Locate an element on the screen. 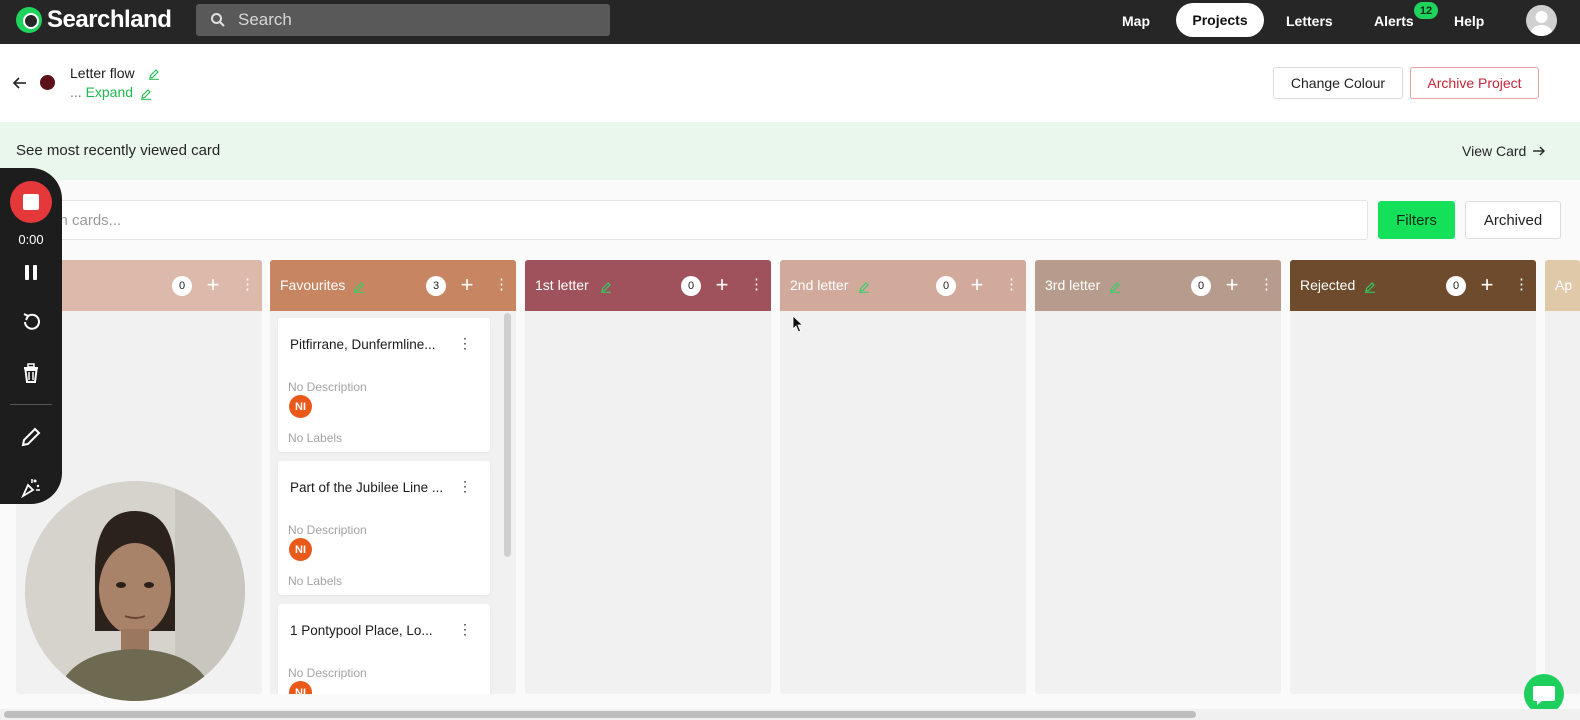 The image size is (1580, 720). draw-pencil-icon is located at coordinates (31, 437).